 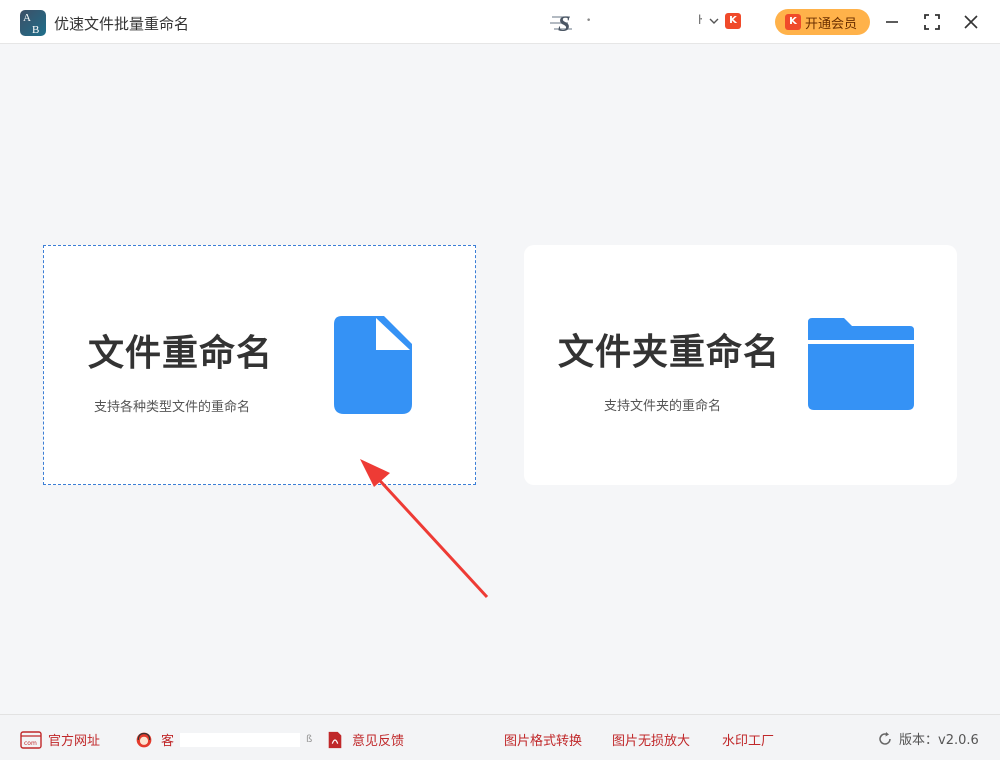 I want to click on image-format-convert-link: 图片格式转换, so click(x=543, y=739).